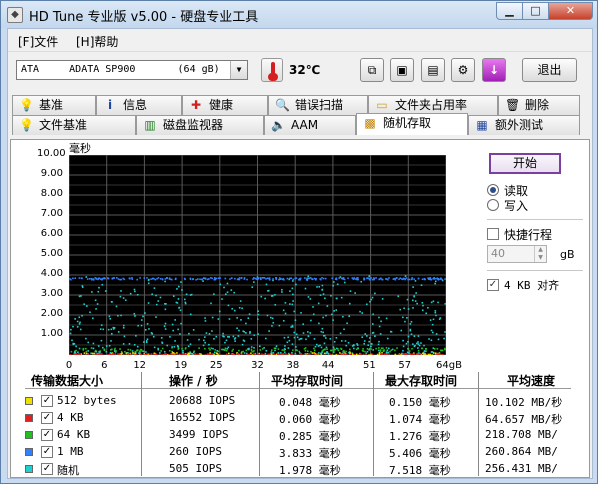 The height and width of the screenshot is (484, 598). Describe the element at coordinates (318, 105) in the screenshot. I see `tab-error-scan: 🔍 错误扫描` at that location.